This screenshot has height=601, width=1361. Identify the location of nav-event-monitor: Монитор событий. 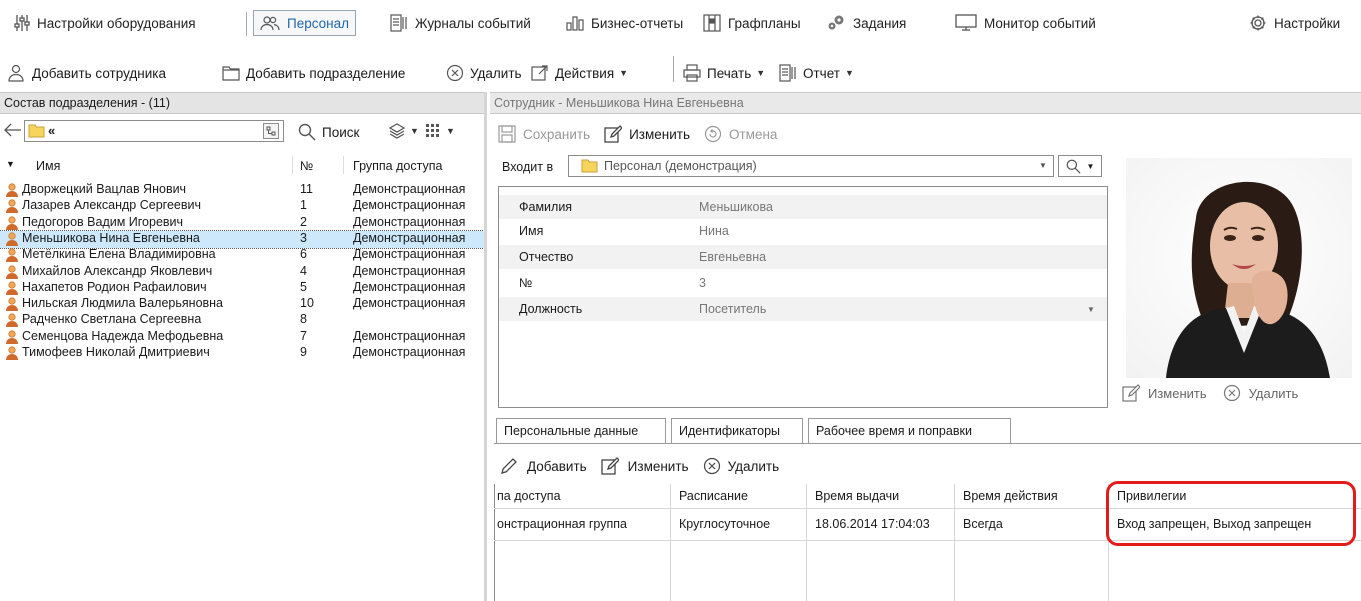
(1025, 23).